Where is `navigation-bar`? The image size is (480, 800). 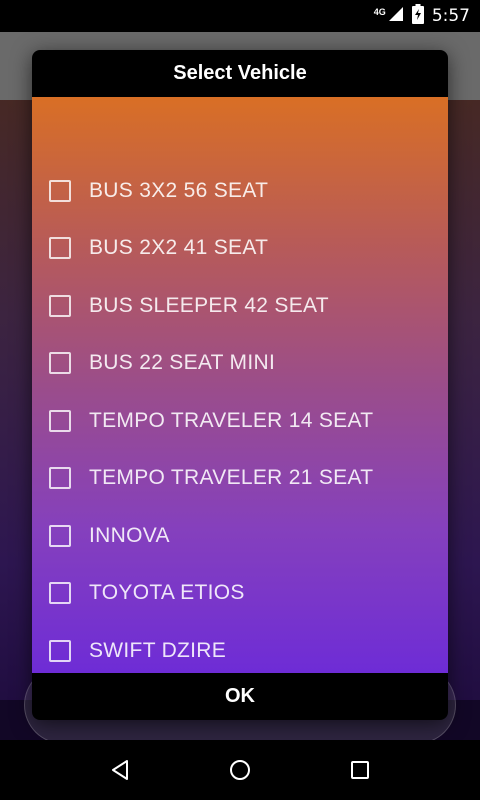
navigation-bar is located at coordinates (240, 770).